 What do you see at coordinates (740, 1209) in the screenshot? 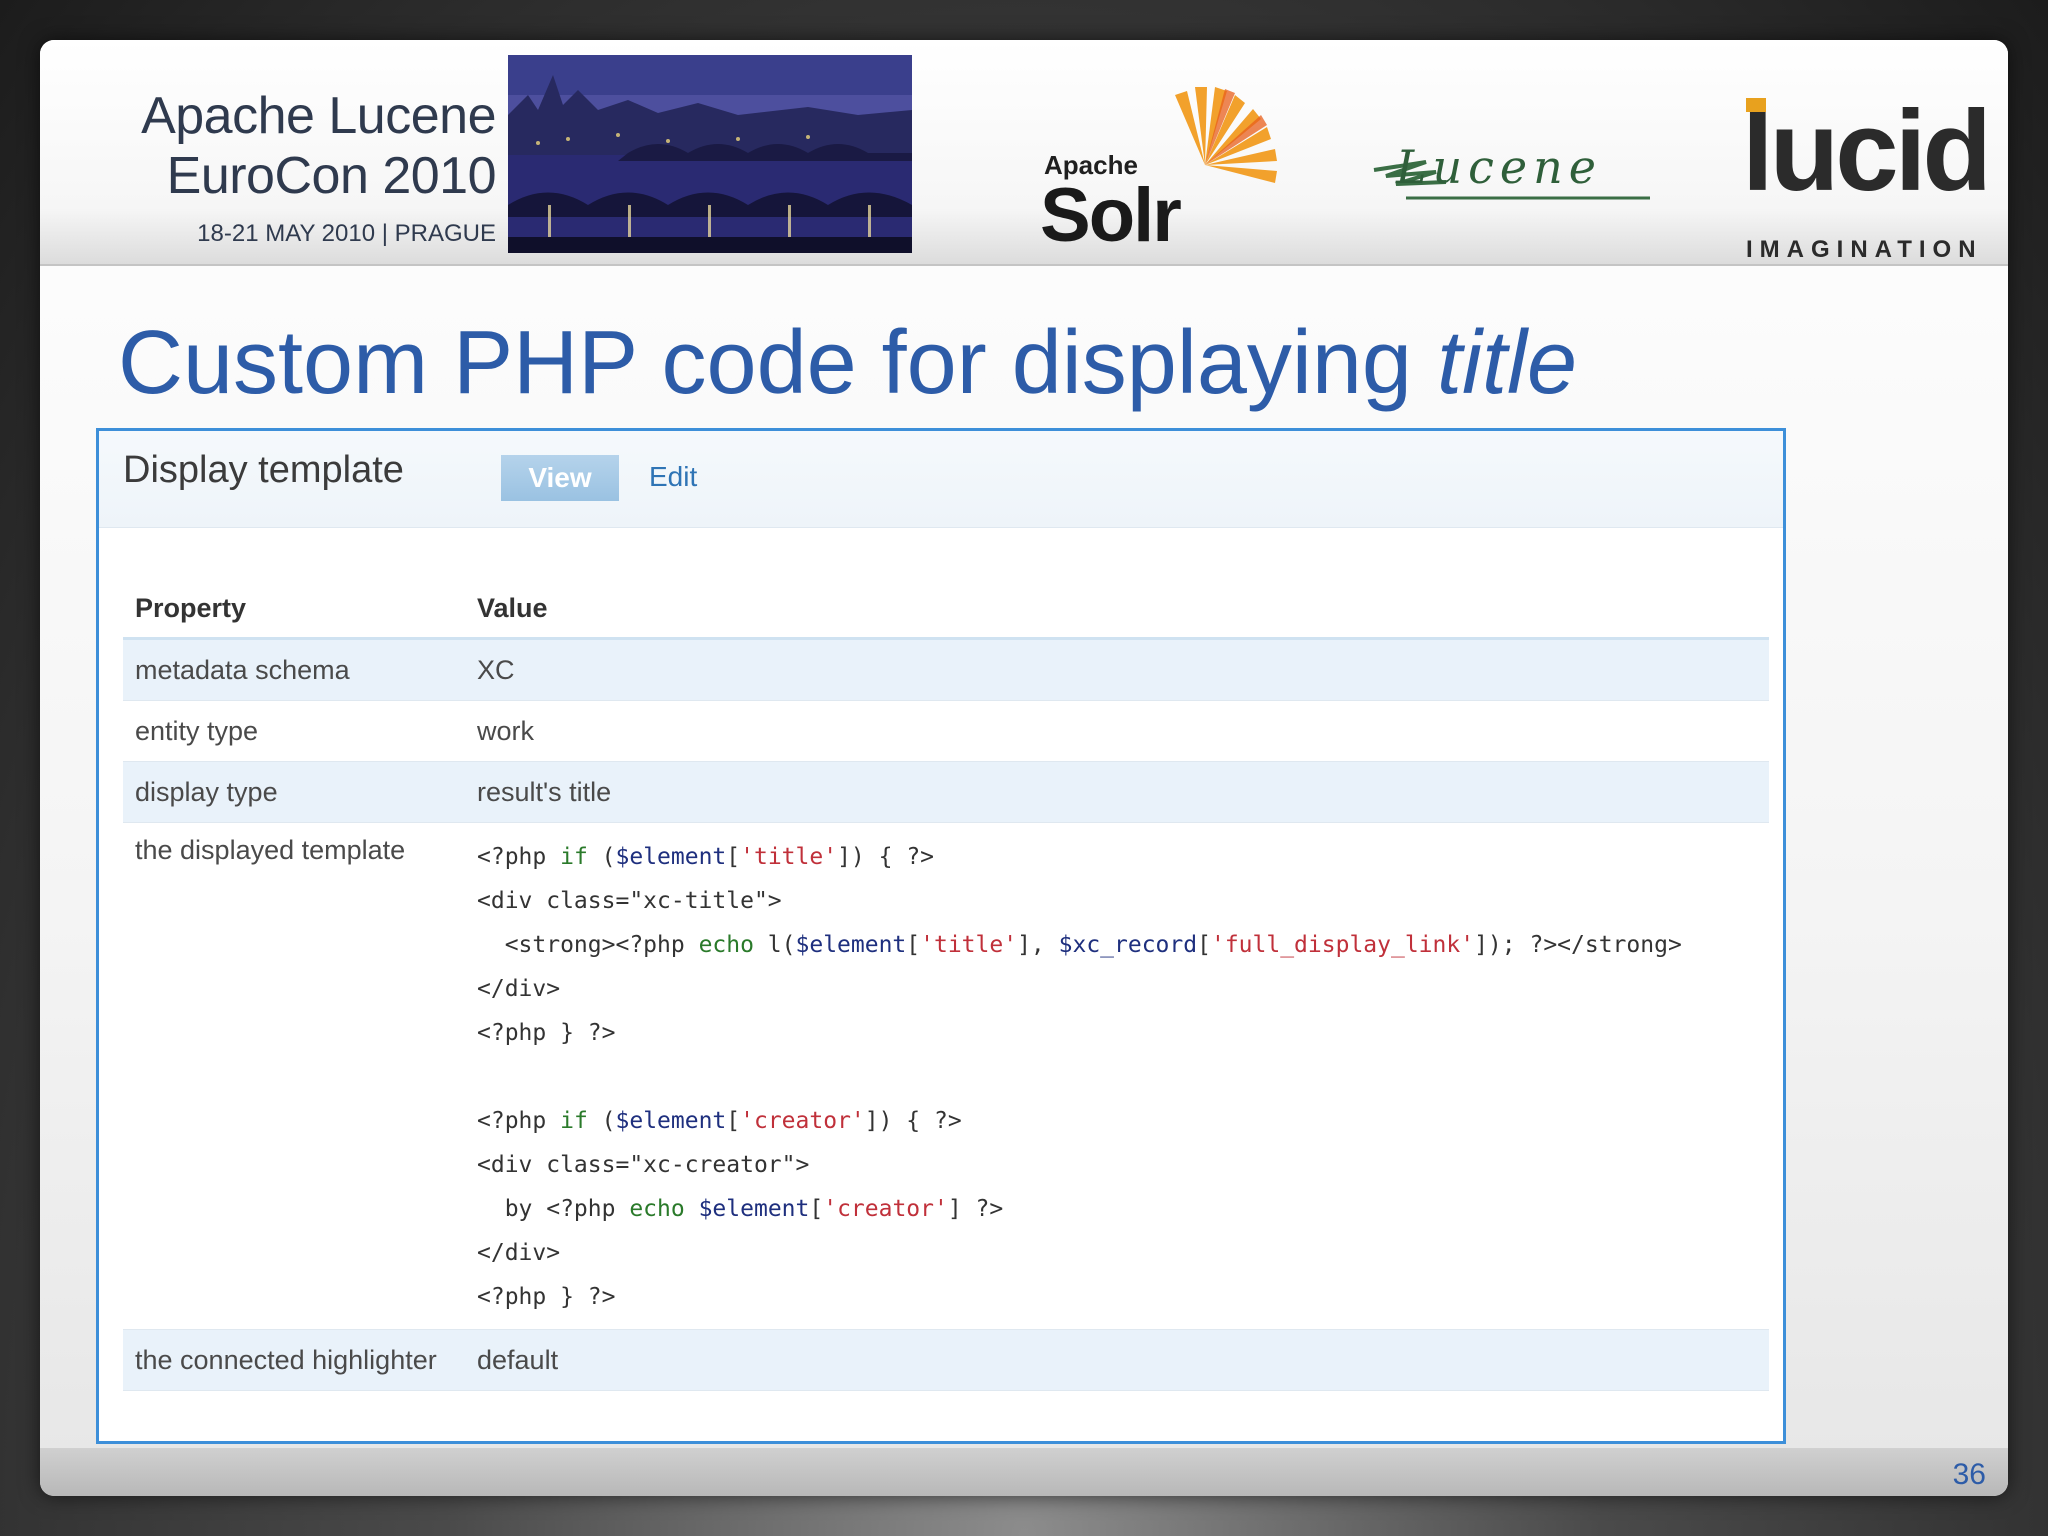
I see `code-line: by <?php echo $element['creator'] ?>` at bounding box center [740, 1209].